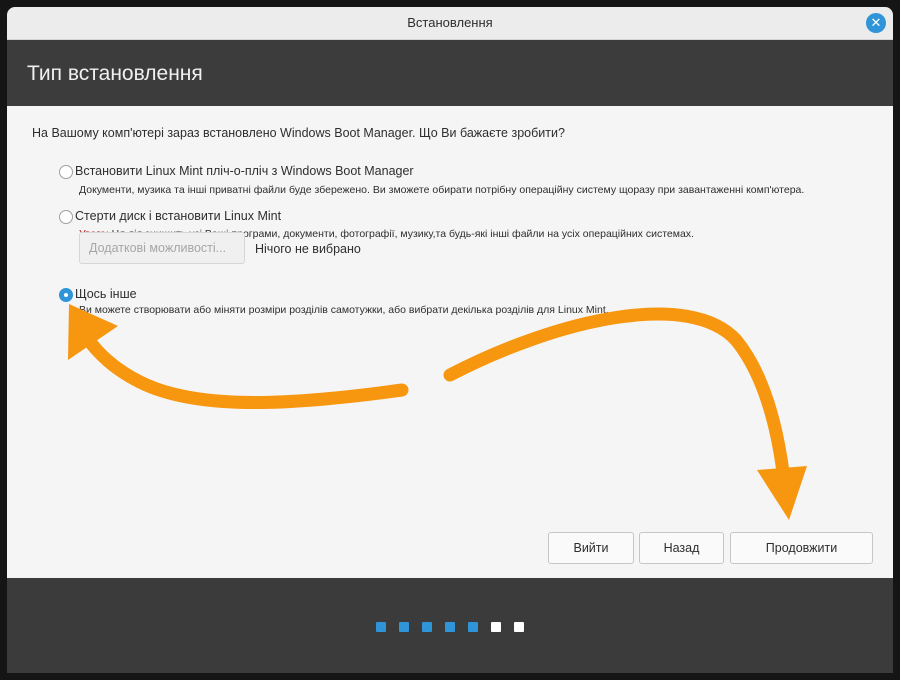 The width and height of the screenshot is (900, 680). What do you see at coordinates (66, 217) in the screenshot?
I see `radio-erase-disk` at bounding box center [66, 217].